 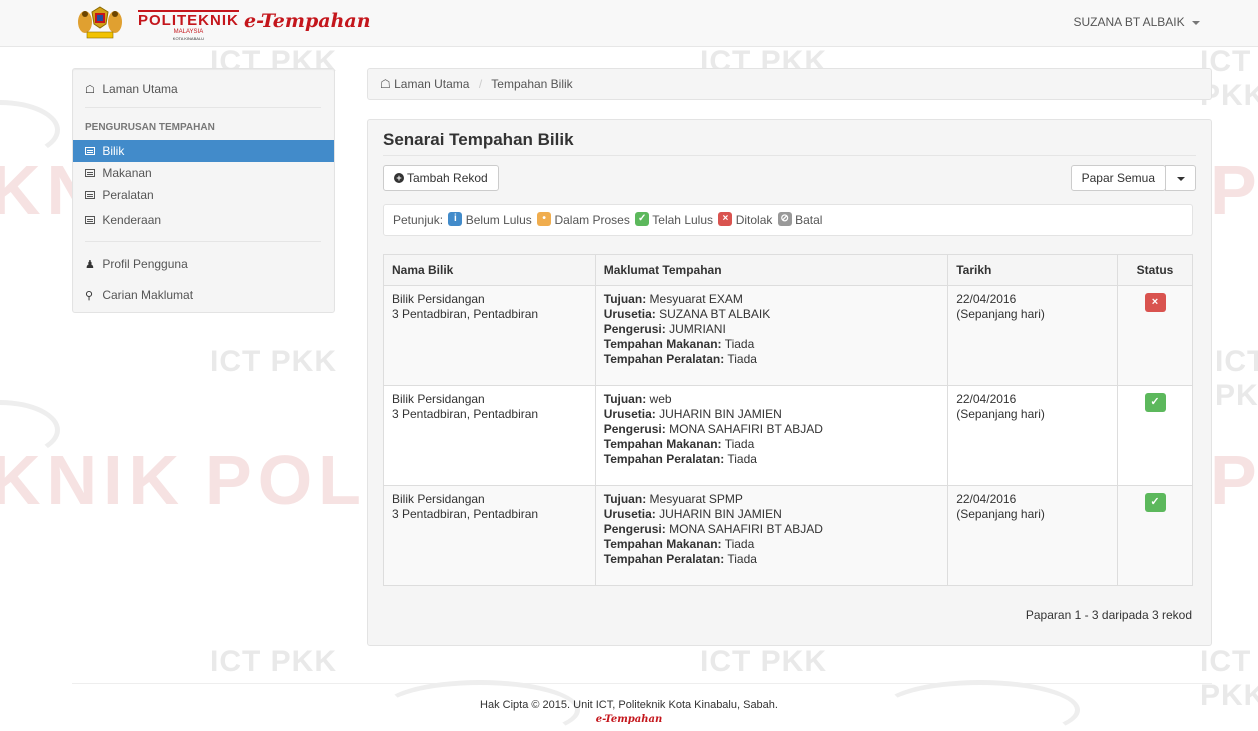 What do you see at coordinates (771, 270) in the screenshot?
I see `column-header: Maklumat Tempahan` at bounding box center [771, 270].